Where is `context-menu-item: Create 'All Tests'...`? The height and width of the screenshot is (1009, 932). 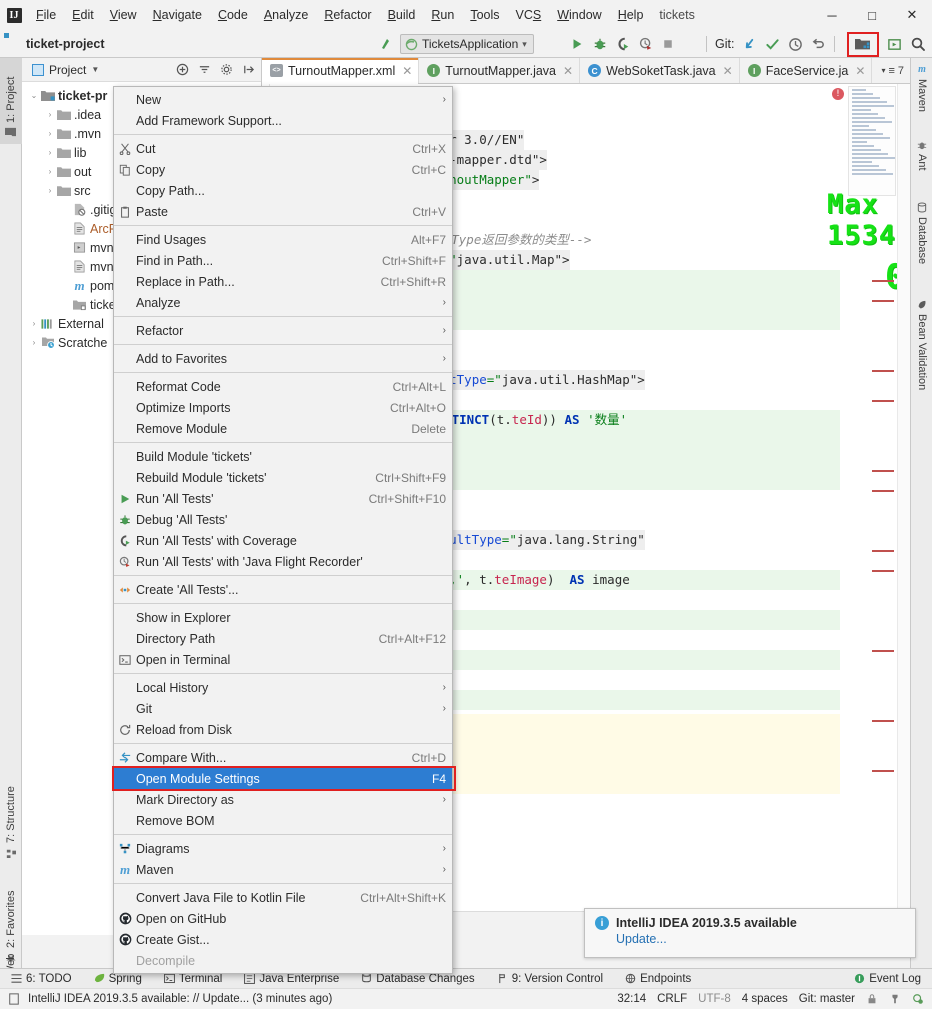
context-menu-item: Create 'All Tests'... is located at coordinates (283, 589).